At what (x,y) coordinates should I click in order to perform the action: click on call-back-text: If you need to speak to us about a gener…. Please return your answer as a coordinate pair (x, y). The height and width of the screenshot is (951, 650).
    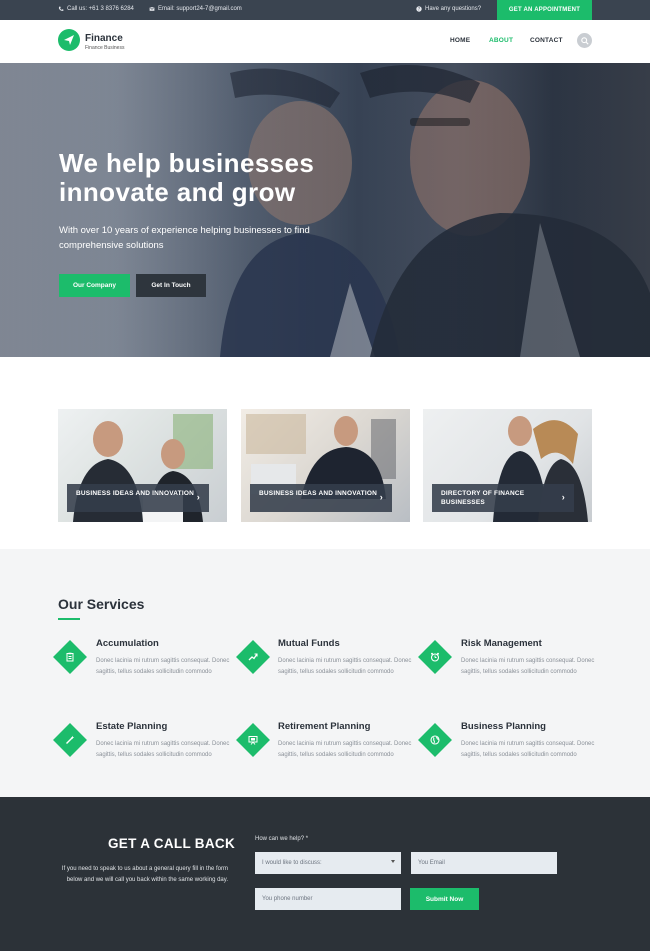
    Looking at the image, I should click on (144, 874).